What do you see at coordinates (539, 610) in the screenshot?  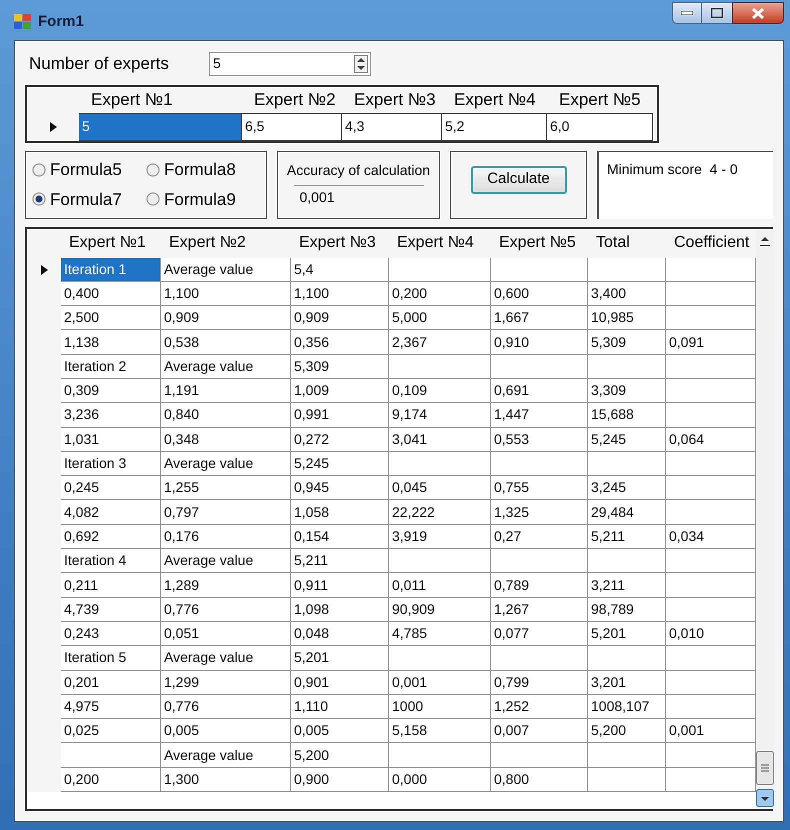 I see `table-cell: 1,267` at bounding box center [539, 610].